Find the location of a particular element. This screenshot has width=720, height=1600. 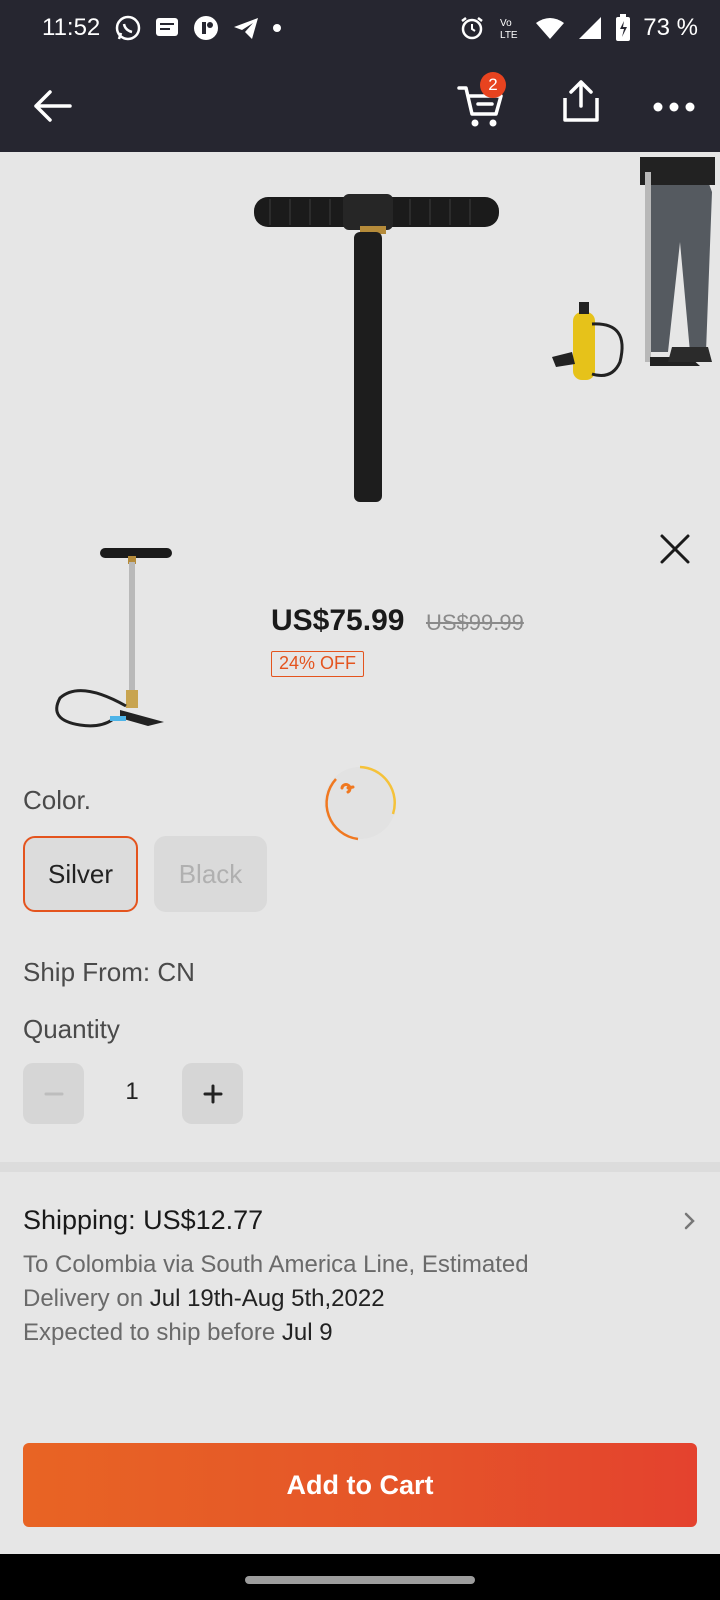

status-bar: 11:52 Vo LTE 73 % is located at coordinates (360, 28).